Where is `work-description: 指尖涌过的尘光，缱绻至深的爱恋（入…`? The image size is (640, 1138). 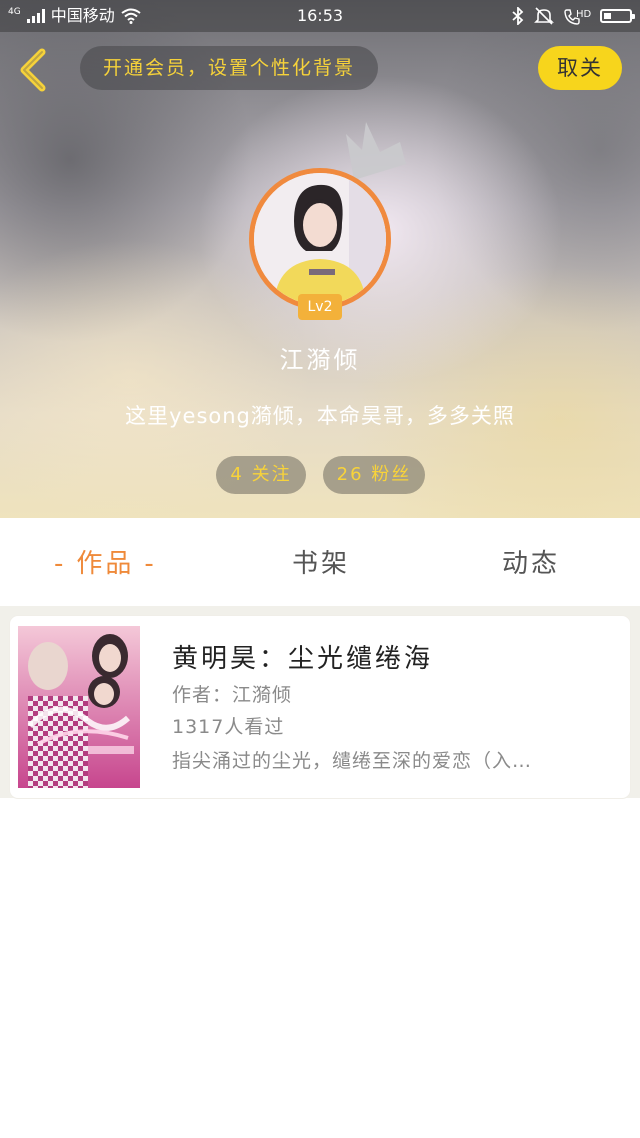 work-description: 指尖涌过的尘光，缱绻至深的爱恋（入… is located at coordinates (352, 761).